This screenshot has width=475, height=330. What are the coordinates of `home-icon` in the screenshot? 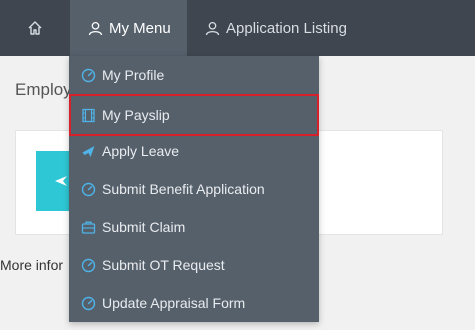 It's located at (35, 28).